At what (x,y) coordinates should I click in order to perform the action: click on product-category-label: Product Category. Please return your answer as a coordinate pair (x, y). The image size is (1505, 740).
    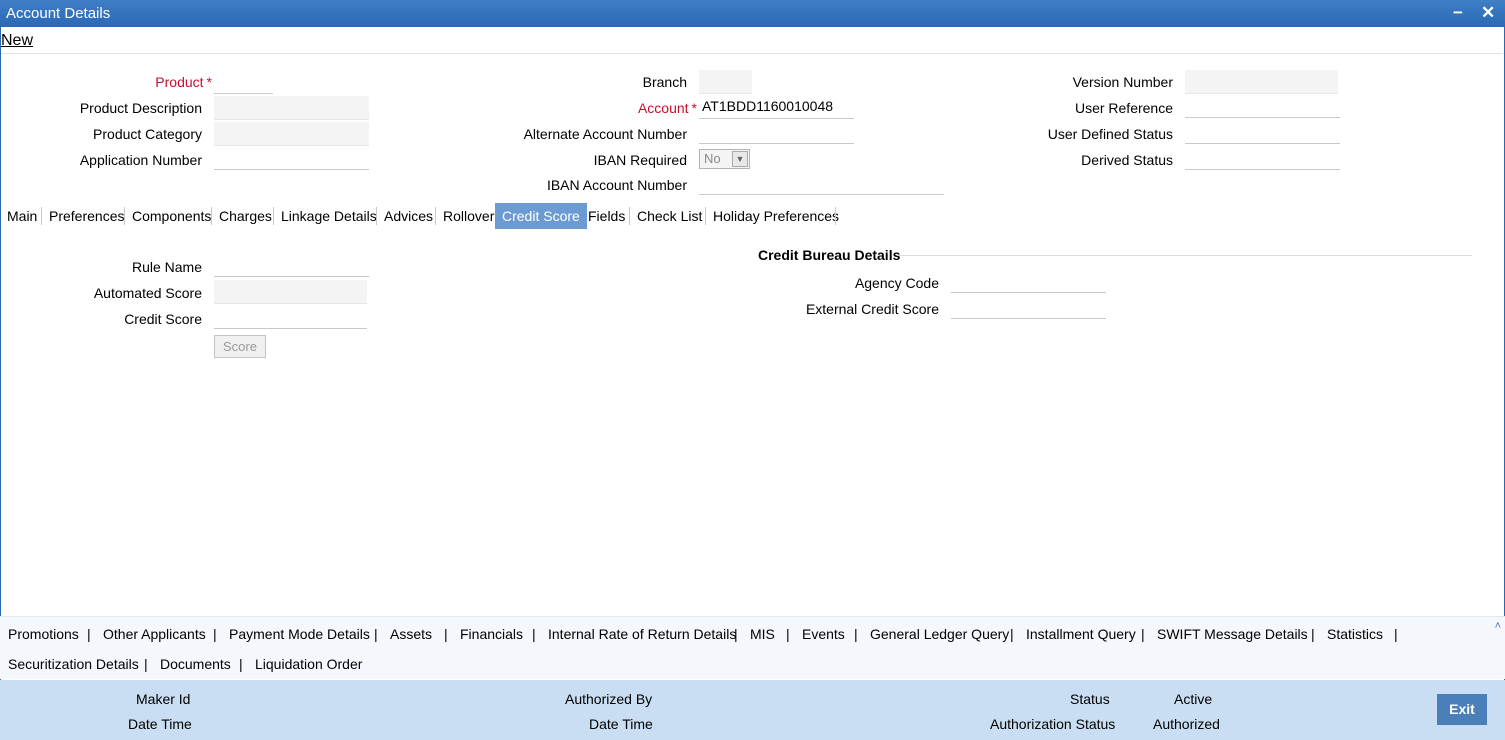
    Looking at the image, I should click on (147, 134).